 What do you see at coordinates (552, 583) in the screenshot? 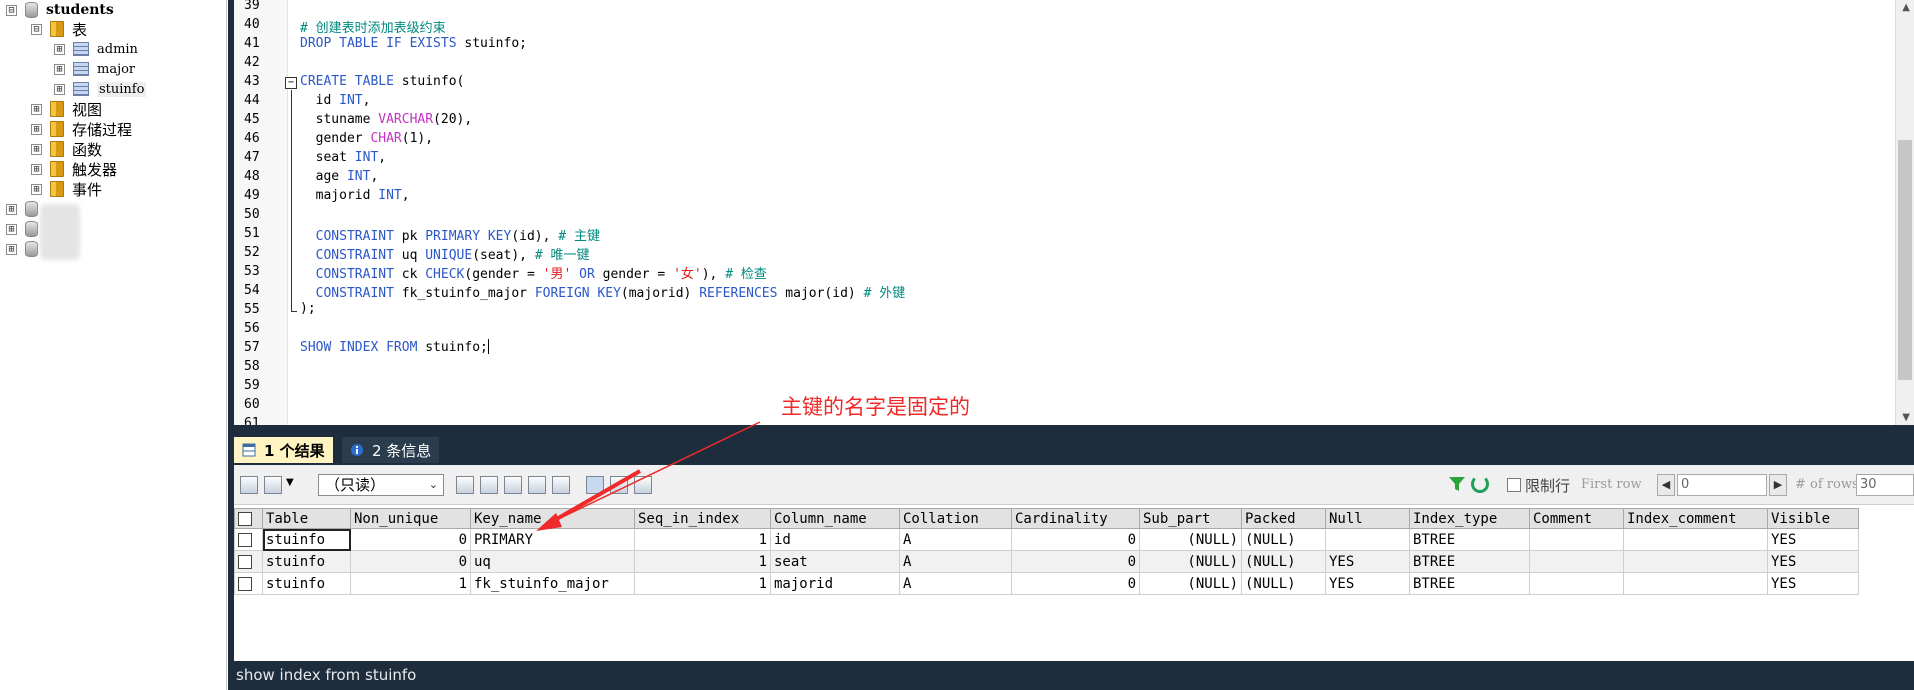
I see `table-cell: fk_stuinfo_major` at bounding box center [552, 583].